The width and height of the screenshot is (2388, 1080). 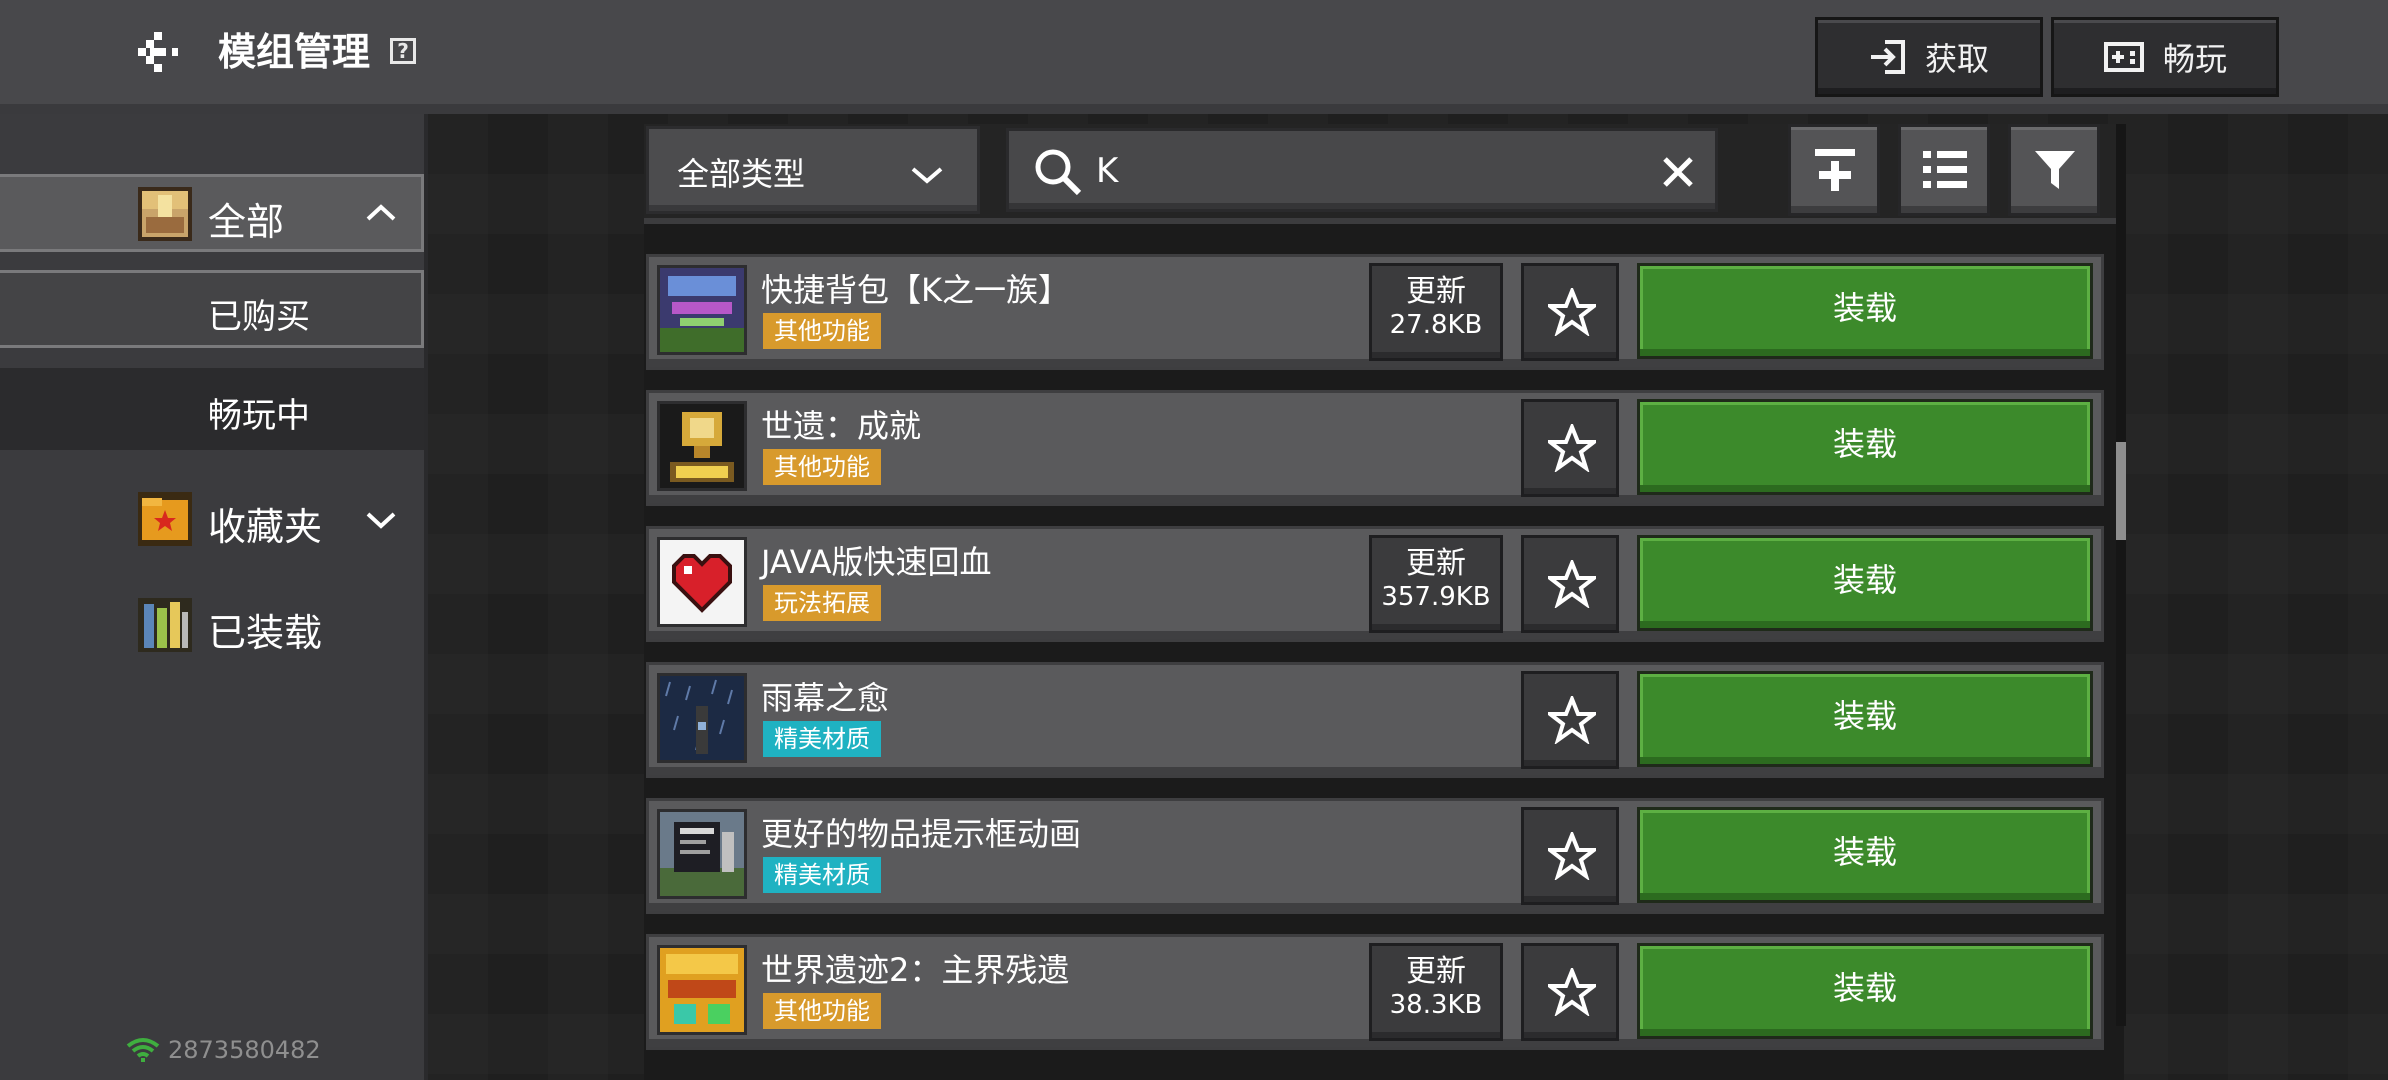 I want to click on sidebar-item-label: 全部, so click(x=246, y=222).